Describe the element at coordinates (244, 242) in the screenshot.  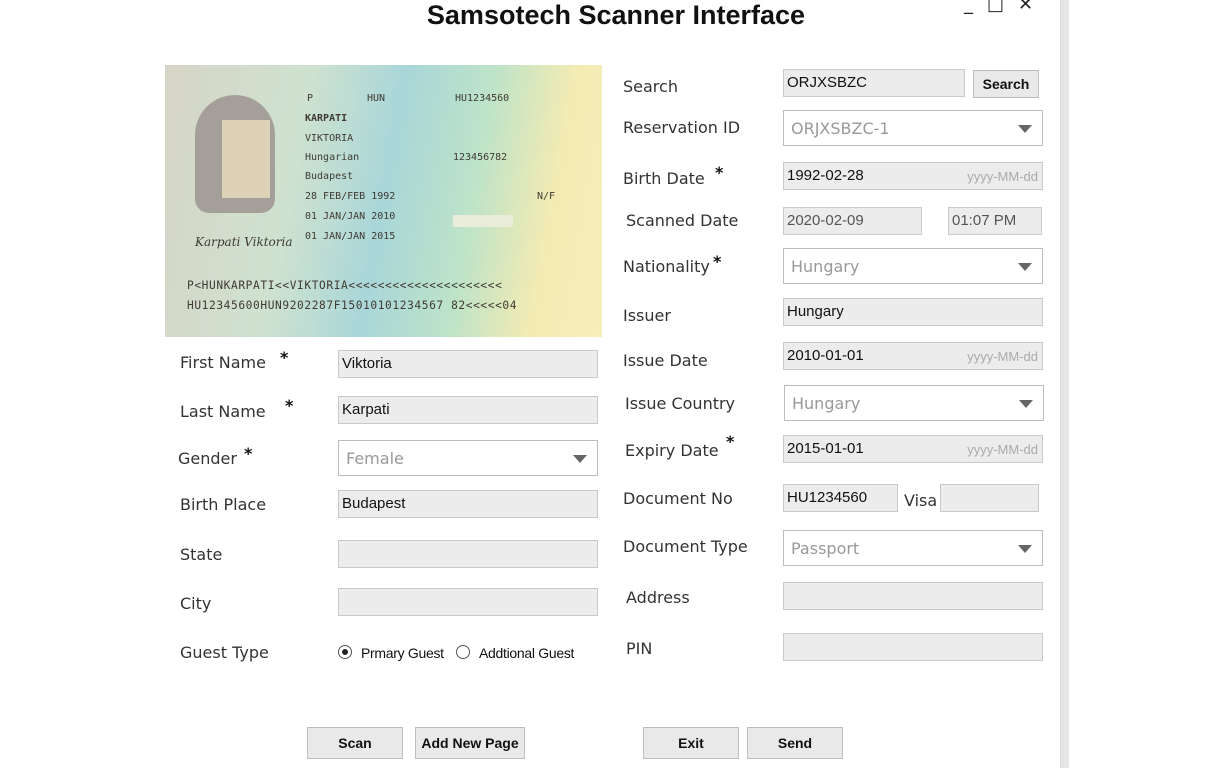
I see `passport-signature: Karpati Viktoria` at that location.